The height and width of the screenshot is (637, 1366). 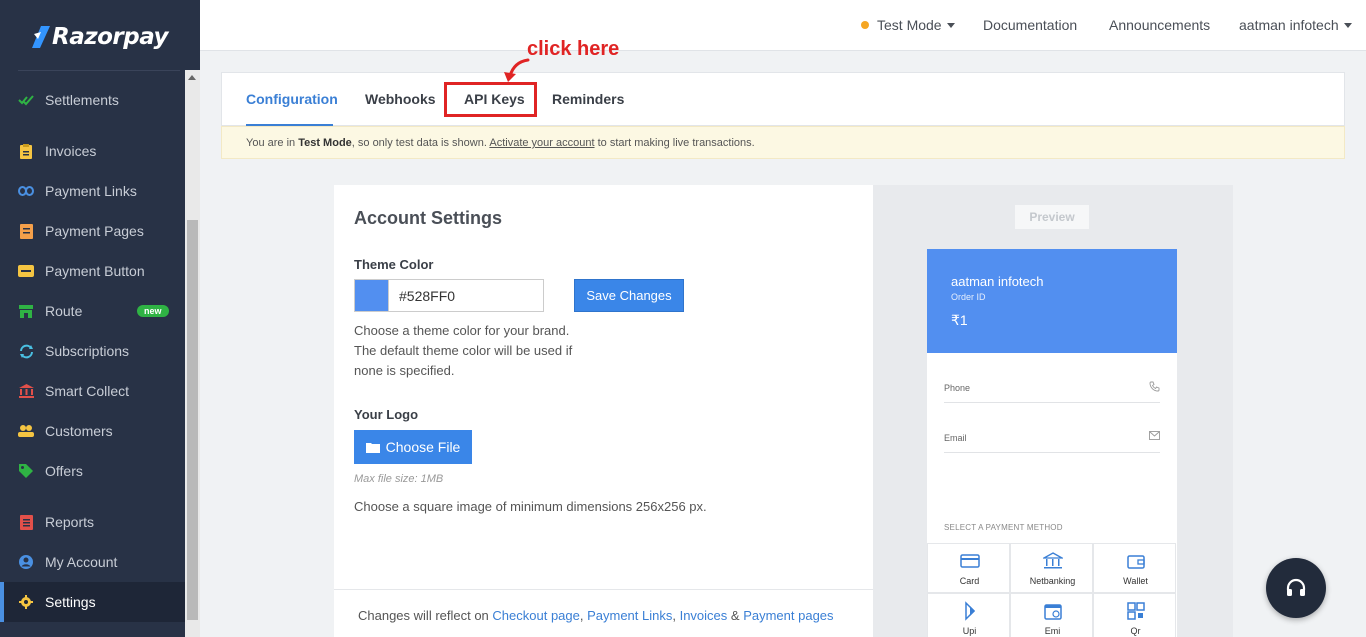 I want to click on payment-method-emi: Emi, so click(x=1051, y=615).